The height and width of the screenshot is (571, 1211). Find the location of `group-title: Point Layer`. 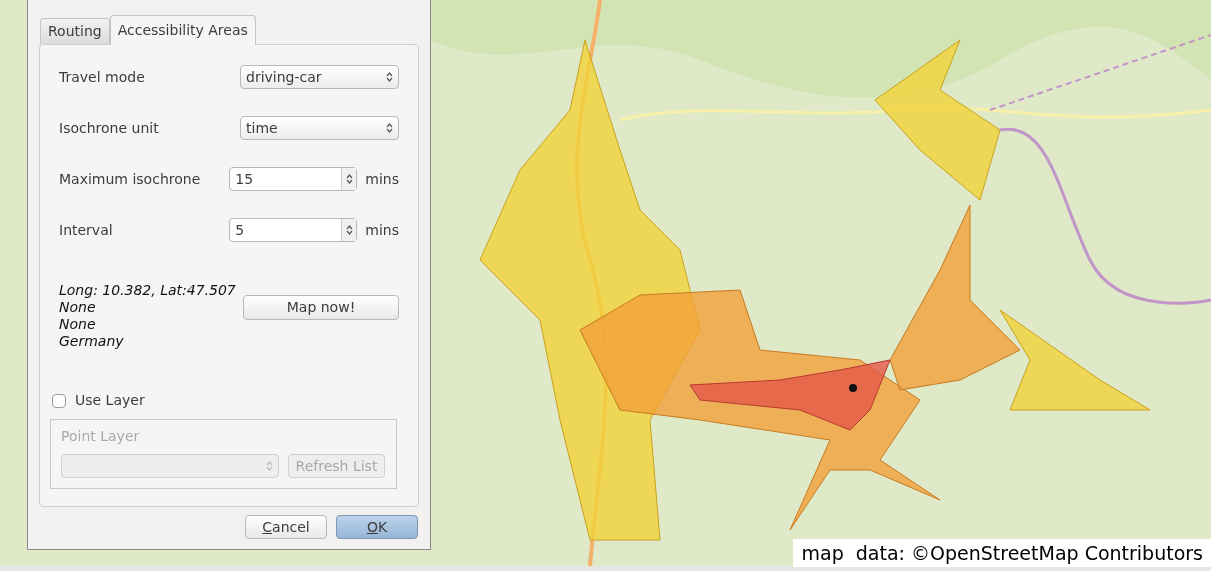

group-title: Point Layer is located at coordinates (101, 436).